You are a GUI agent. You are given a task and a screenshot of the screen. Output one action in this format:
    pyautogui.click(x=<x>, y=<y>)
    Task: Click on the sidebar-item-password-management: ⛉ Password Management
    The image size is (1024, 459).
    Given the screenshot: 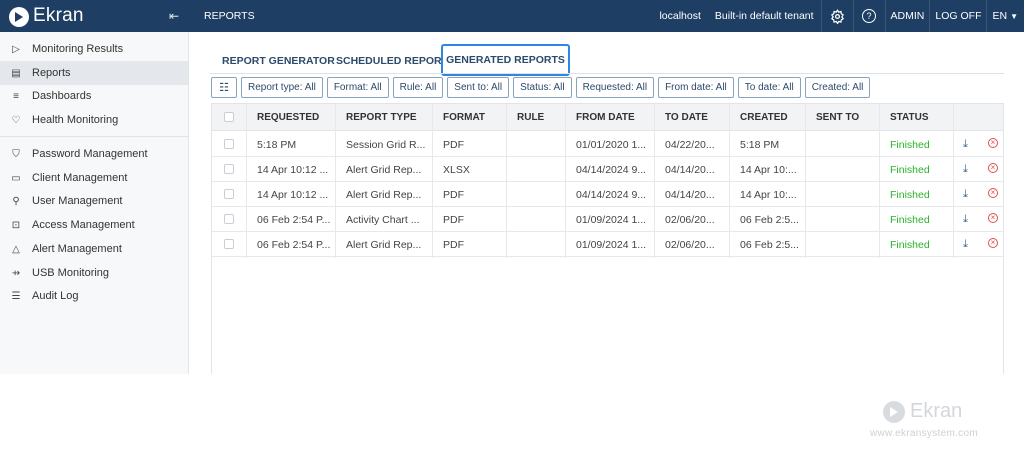 What is the action you would take?
    pyautogui.click(x=94, y=154)
    